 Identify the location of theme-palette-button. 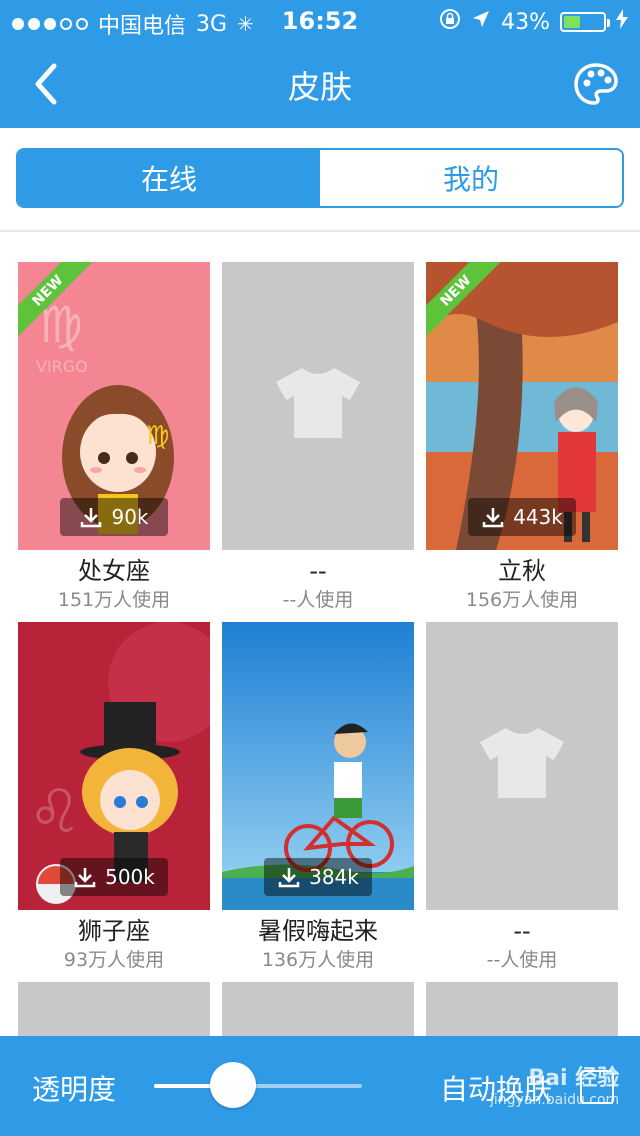
(596, 84).